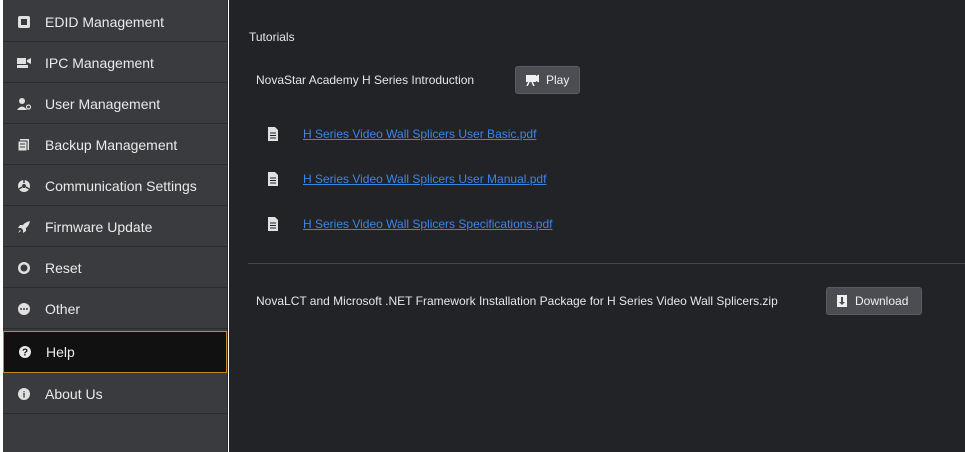 Image resolution: width=965 pixels, height=452 pixels. Describe the element at coordinates (60, 352) in the screenshot. I see `sidebar-item-label: Help` at that location.